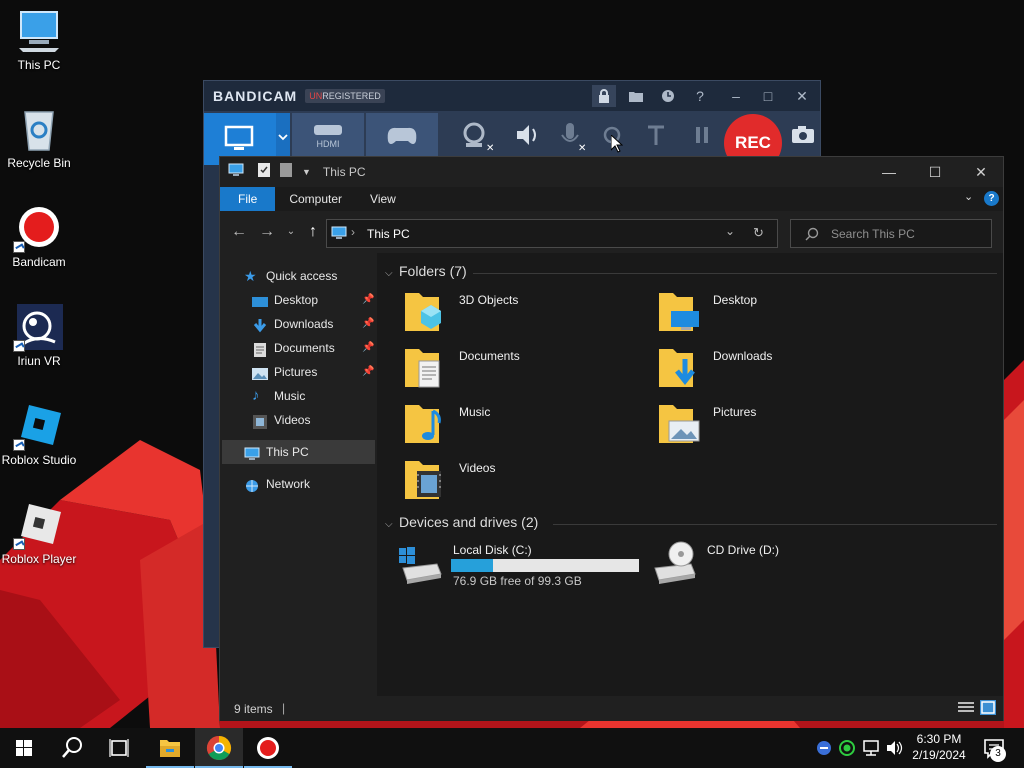  I want to click on address-text: This PC, so click(388, 234).